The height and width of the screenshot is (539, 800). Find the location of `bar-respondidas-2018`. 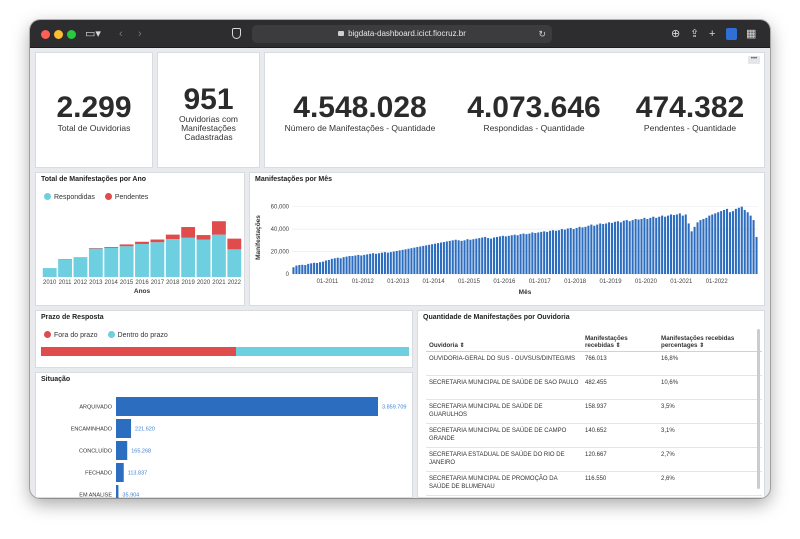

bar-respondidas-2018 is located at coordinates (172, 258).